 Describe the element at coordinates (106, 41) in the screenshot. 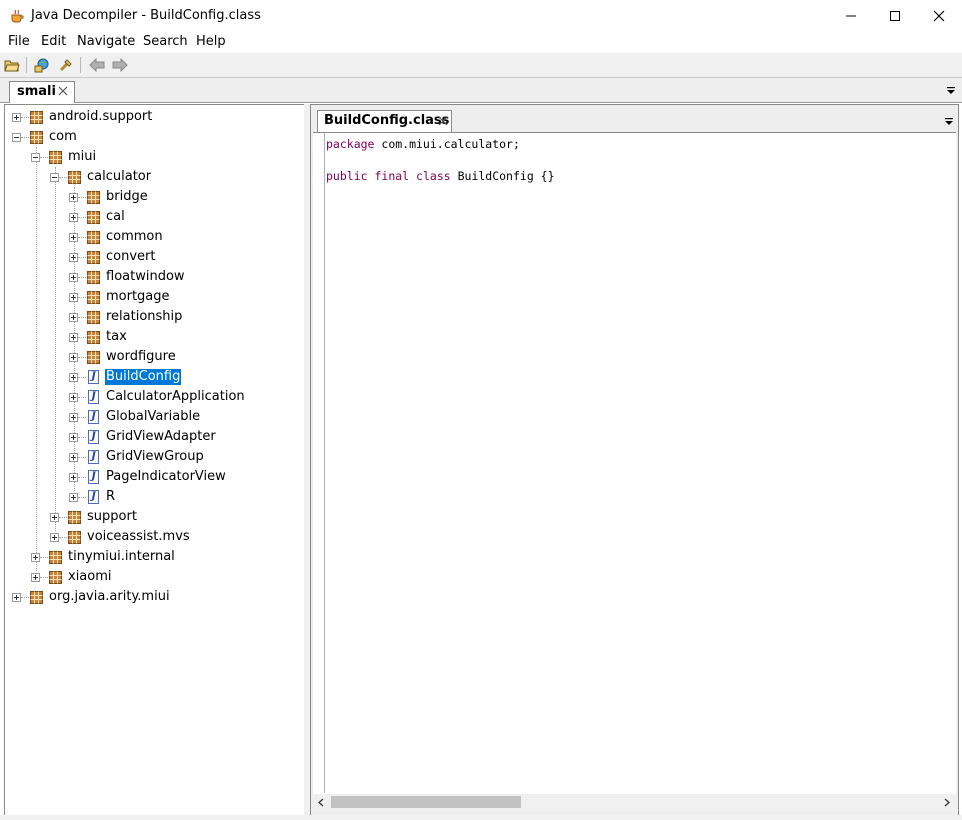

I see `menu-navigate: Navigate` at that location.